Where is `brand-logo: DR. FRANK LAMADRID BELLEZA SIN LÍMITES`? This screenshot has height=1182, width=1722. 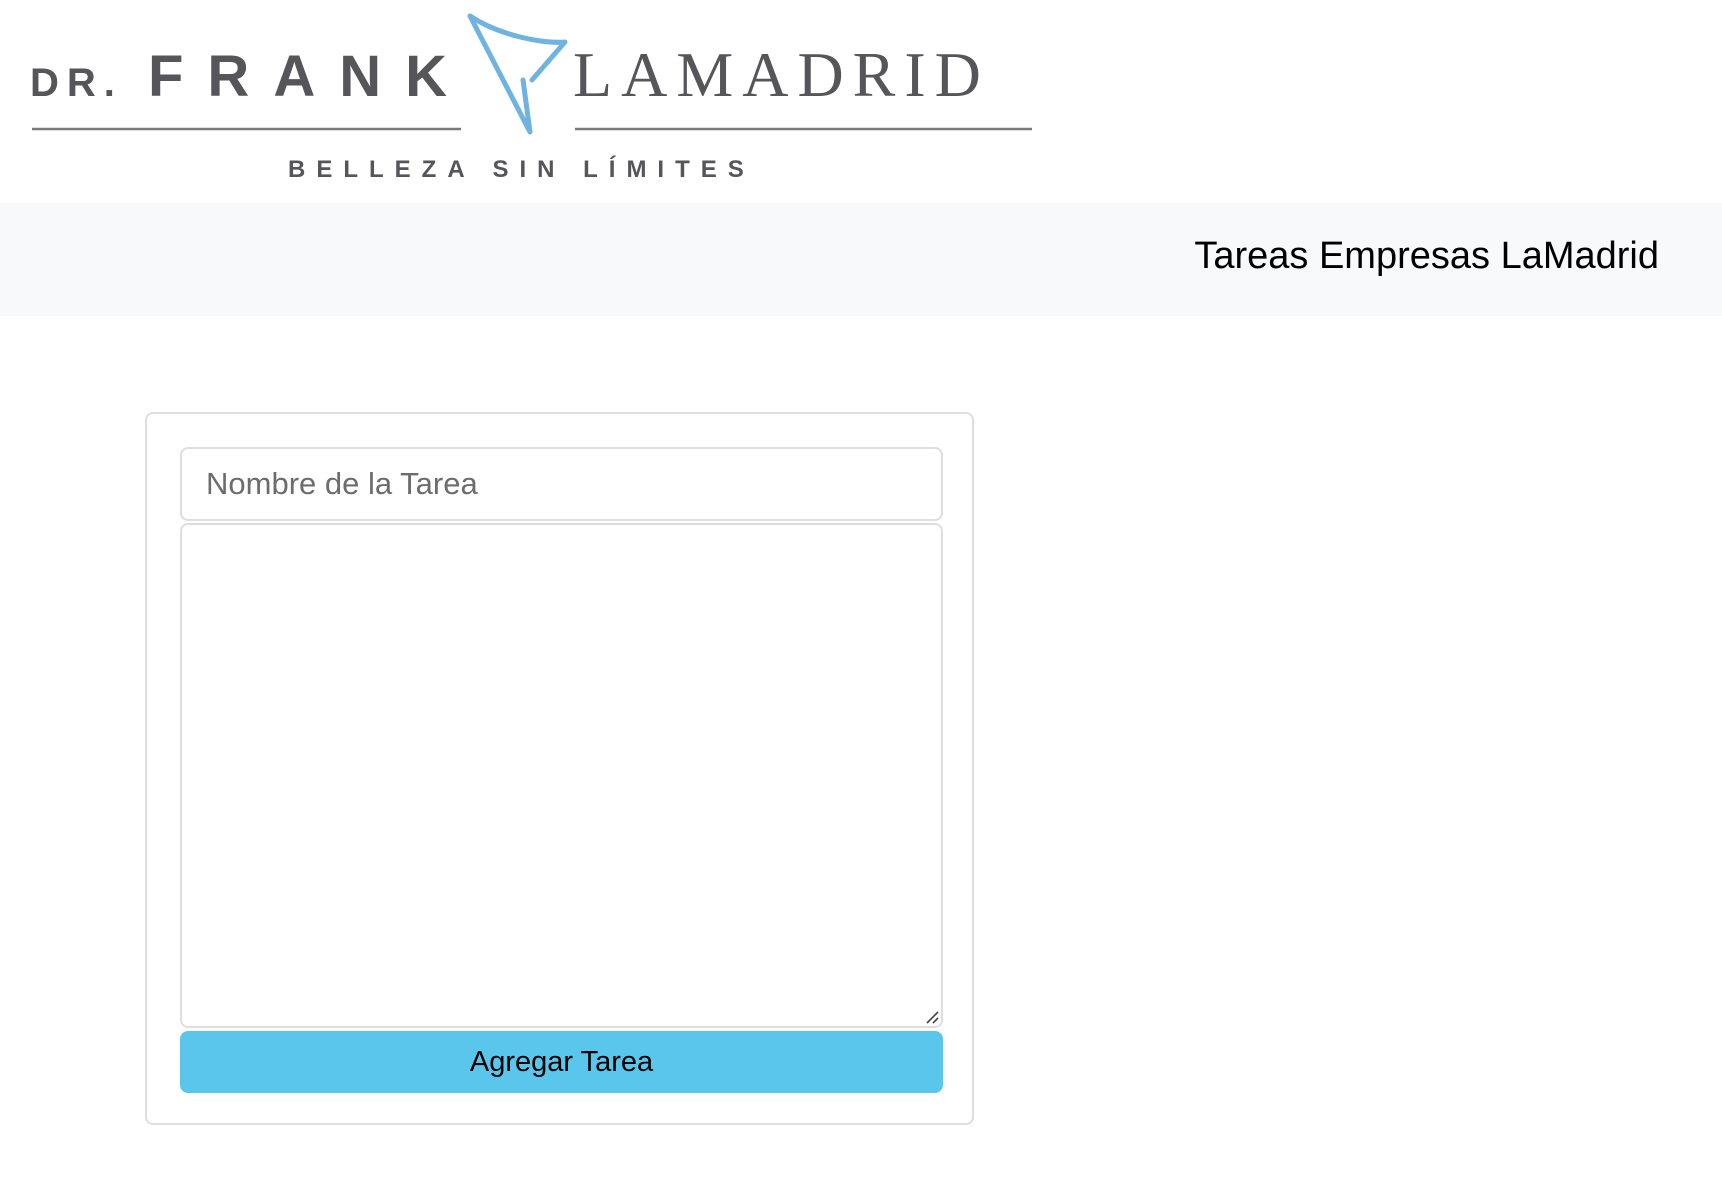 brand-logo: DR. FRANK LAMADRID BELLEZA SIN LÍMITES is located at coordinates (531, 98).